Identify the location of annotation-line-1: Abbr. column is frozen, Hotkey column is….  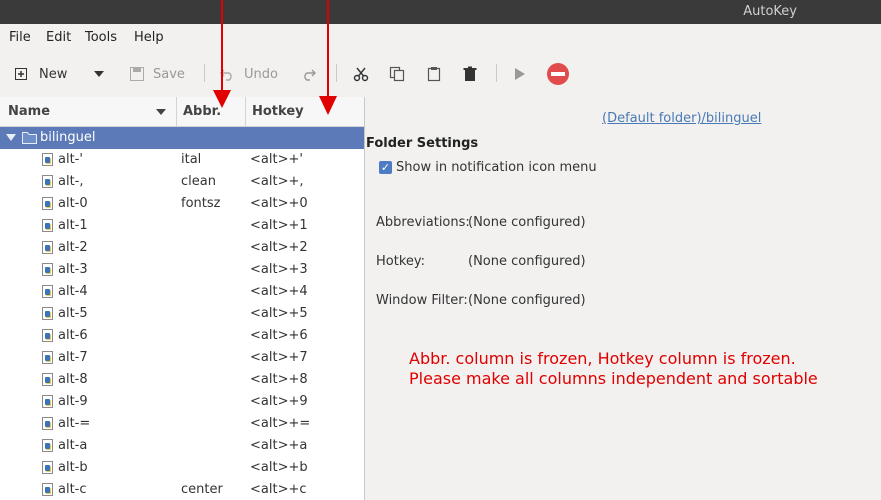
(602, 358).